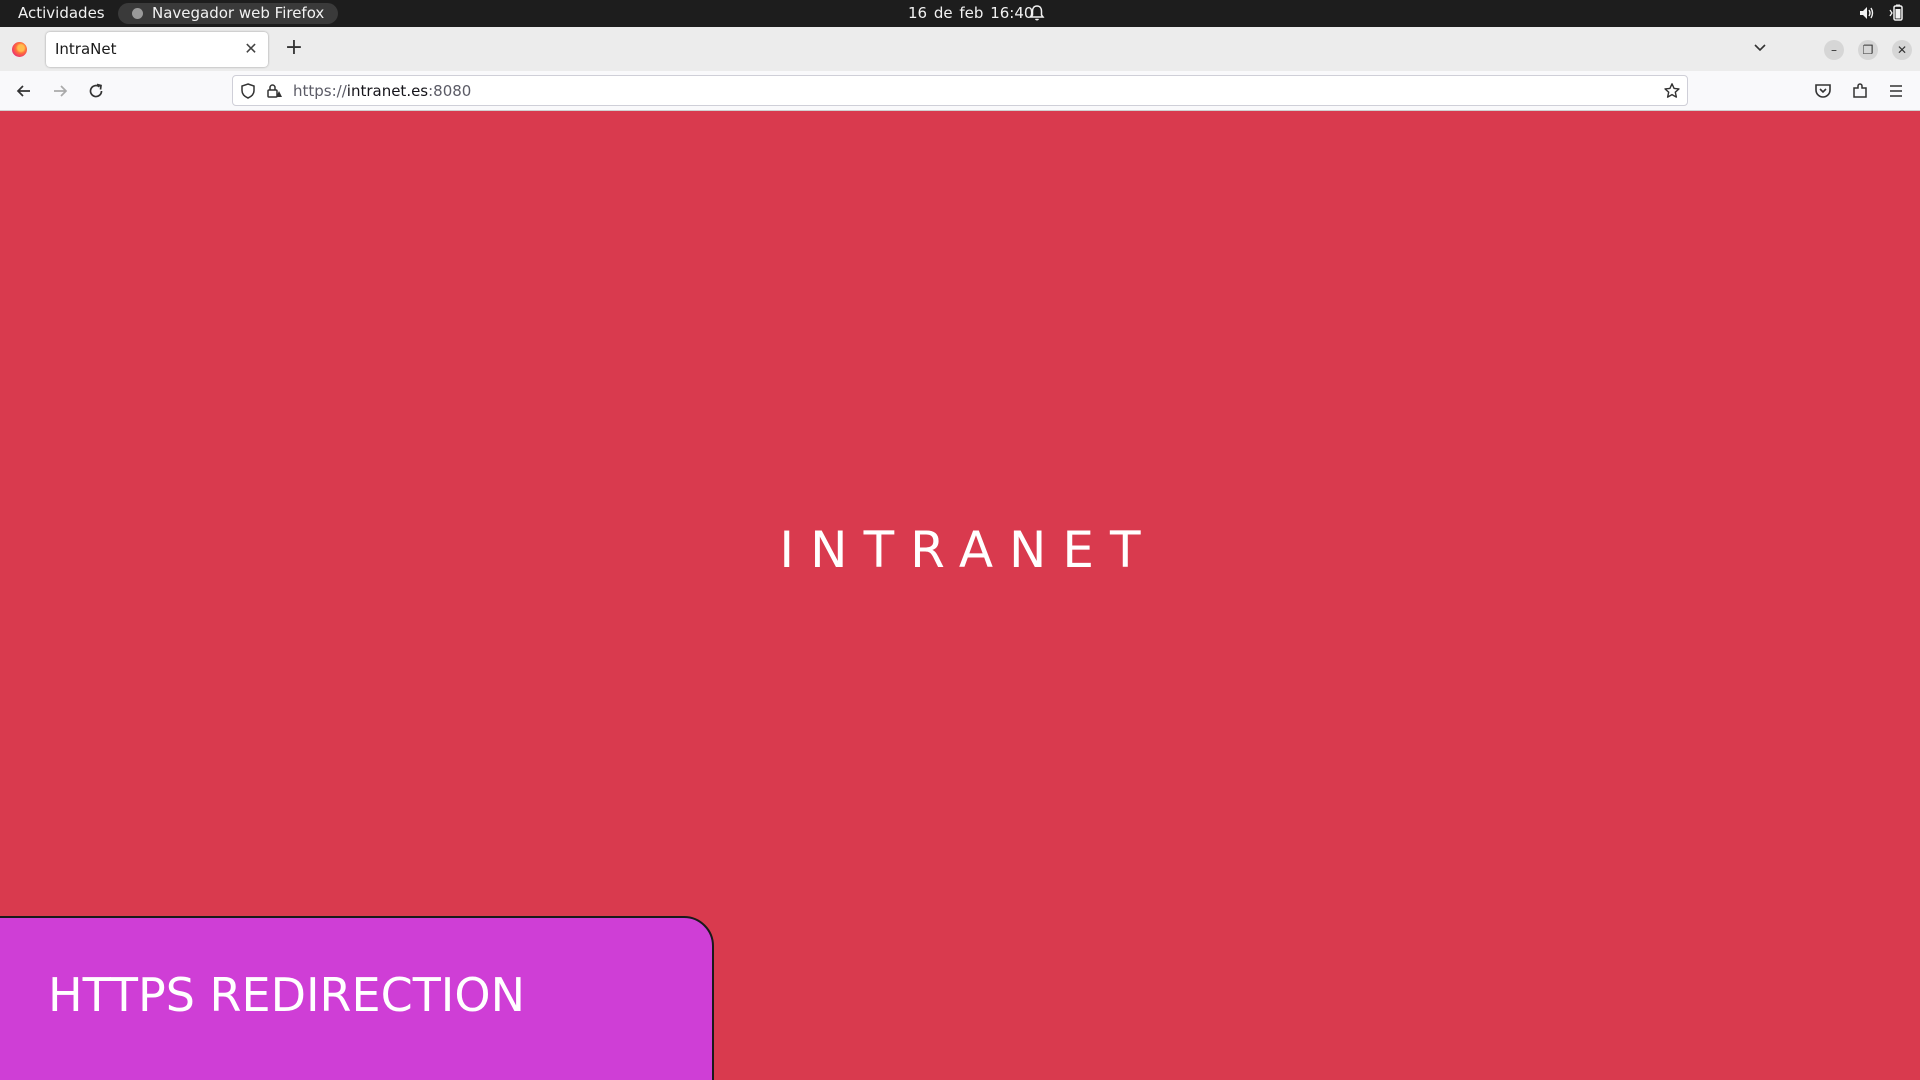 The image size is (1920, 1080). Describe the element at coordinates (24, 91) in the screenshot. I see `back-arrow-icon` at that location.